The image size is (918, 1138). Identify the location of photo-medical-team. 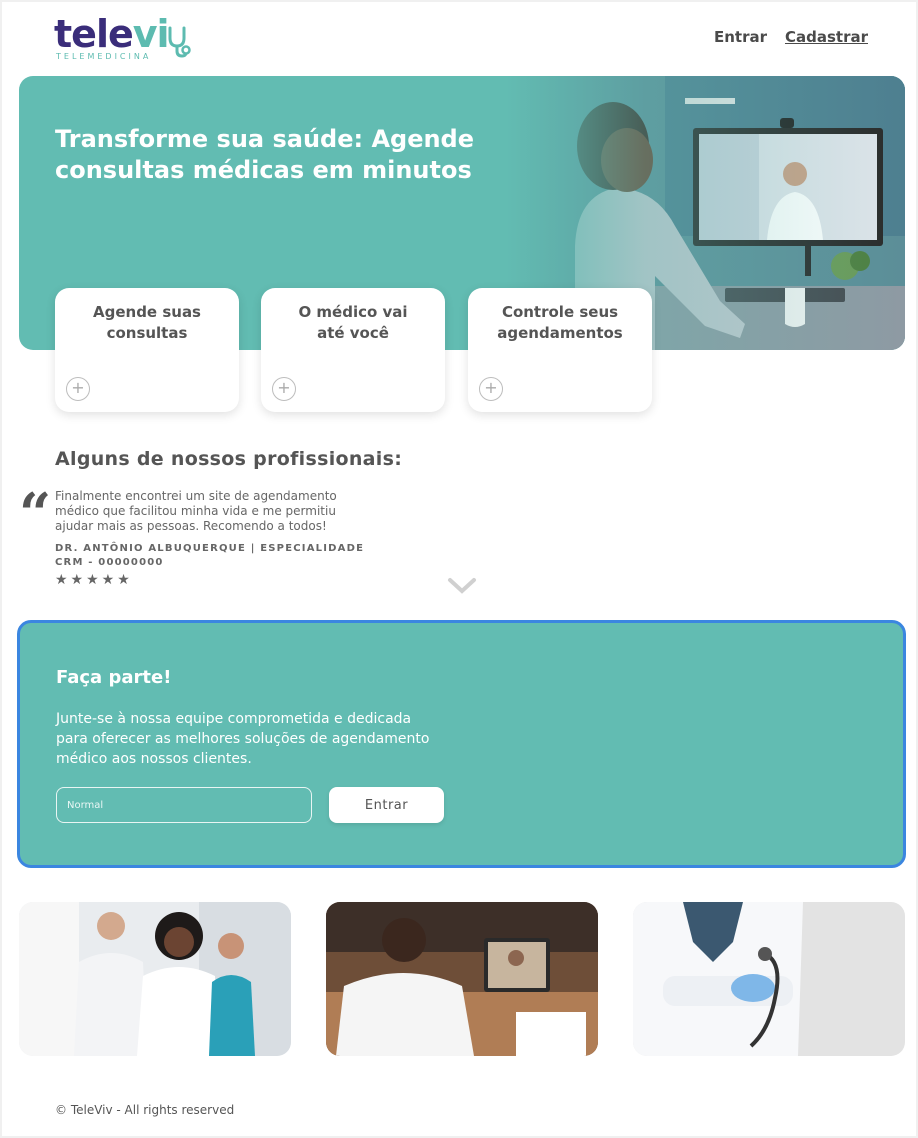
(155, 979).